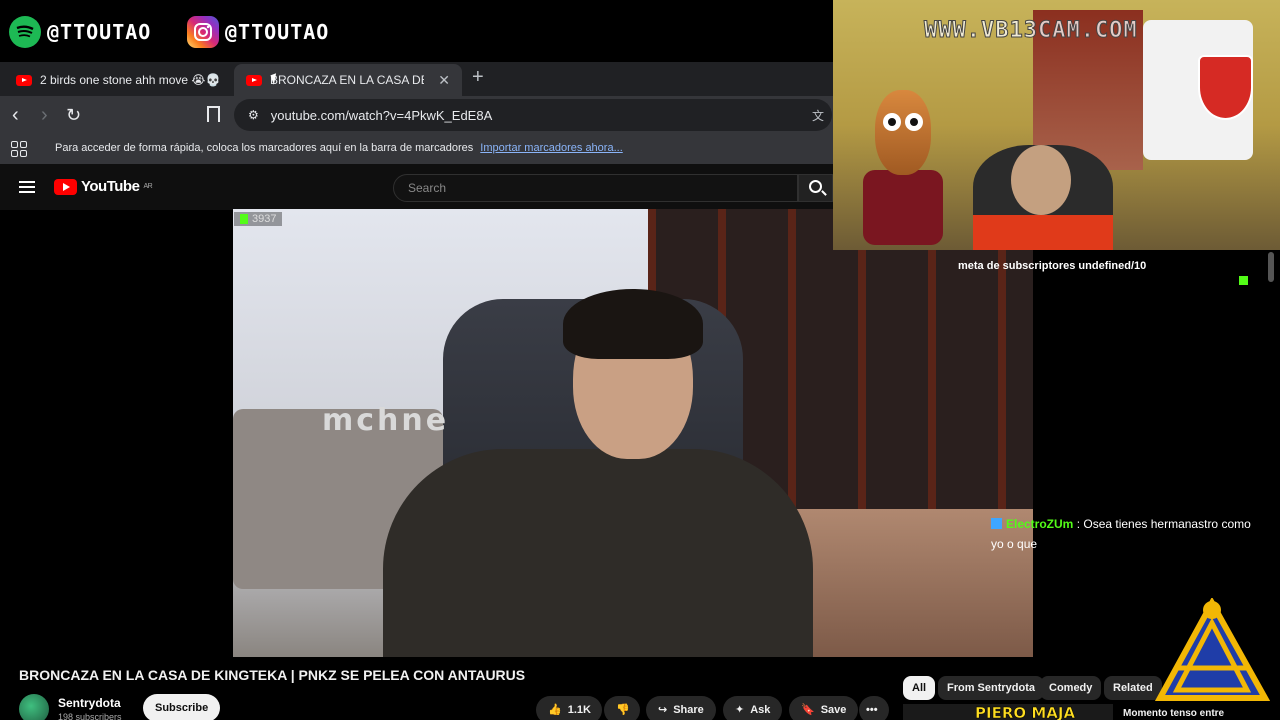 This screenshot has width=1280, height=720. I want to click on back-button: ‹, so click(15, 115).